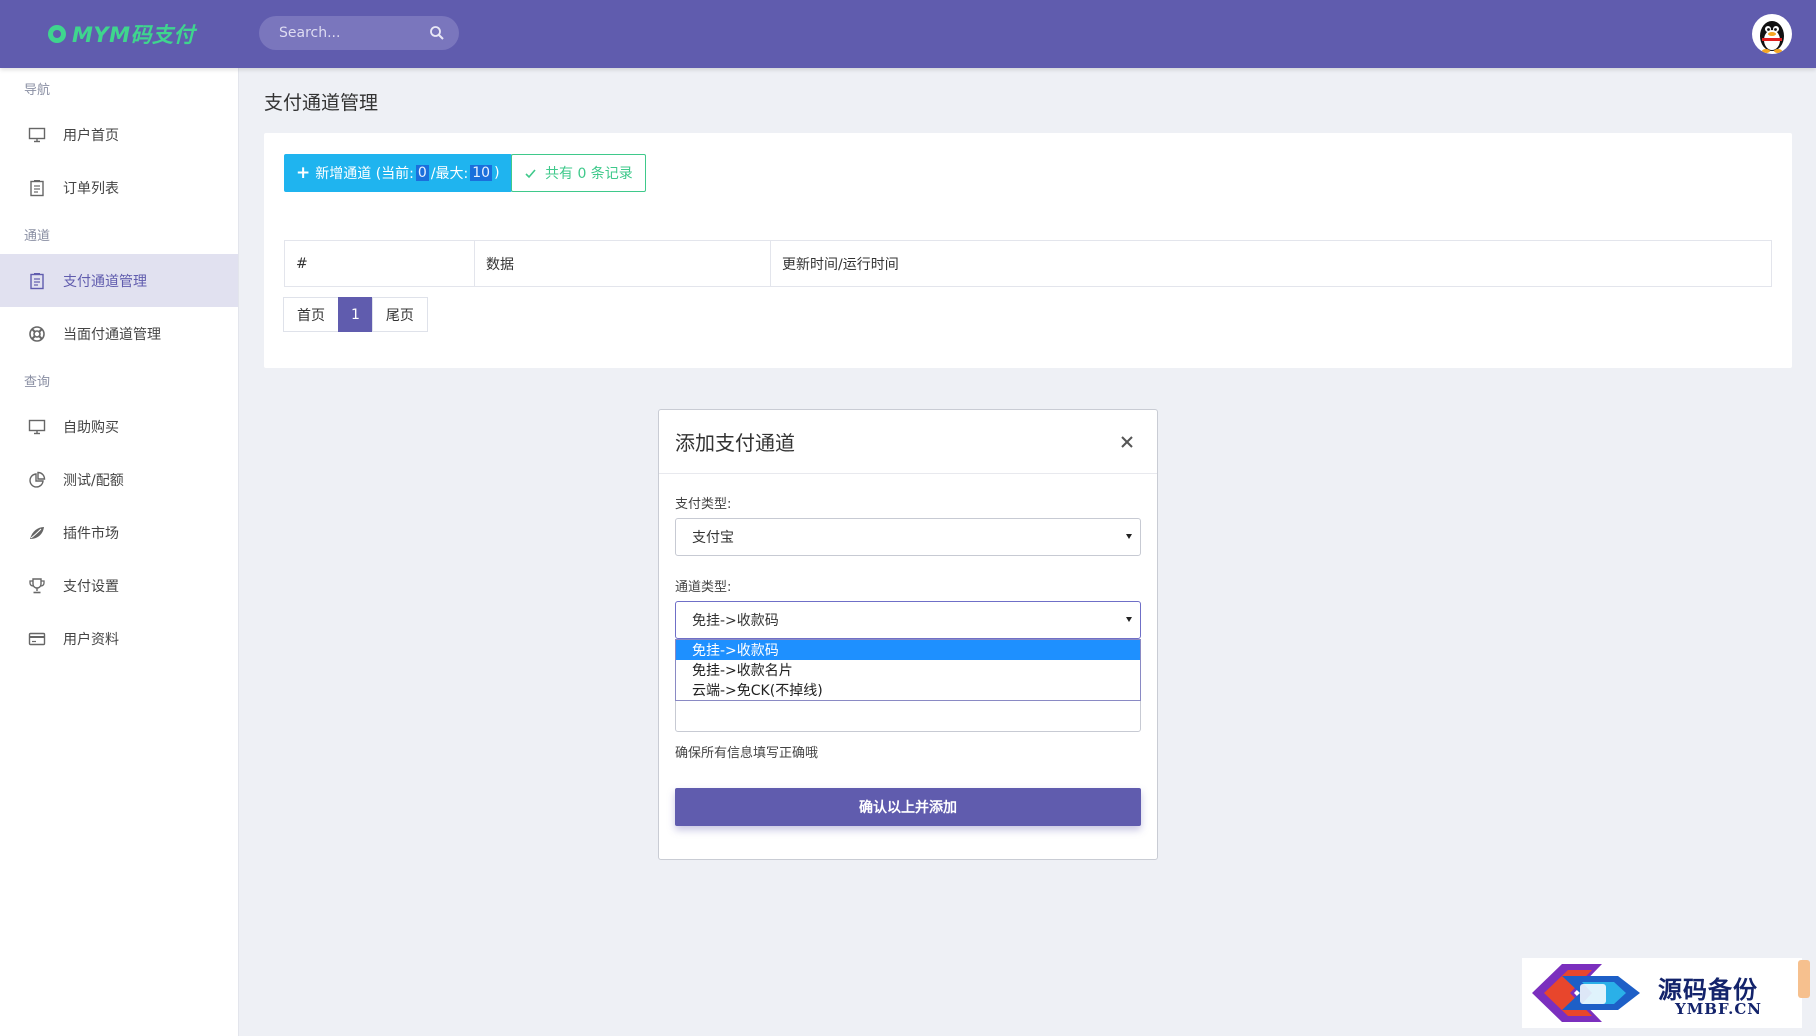 The height and width of the screenshot is (1036, 1816). Describe the element at coordinates (735, 621) in the screenshot. I see `channel-type-value: 免挂->收款码` at that location.